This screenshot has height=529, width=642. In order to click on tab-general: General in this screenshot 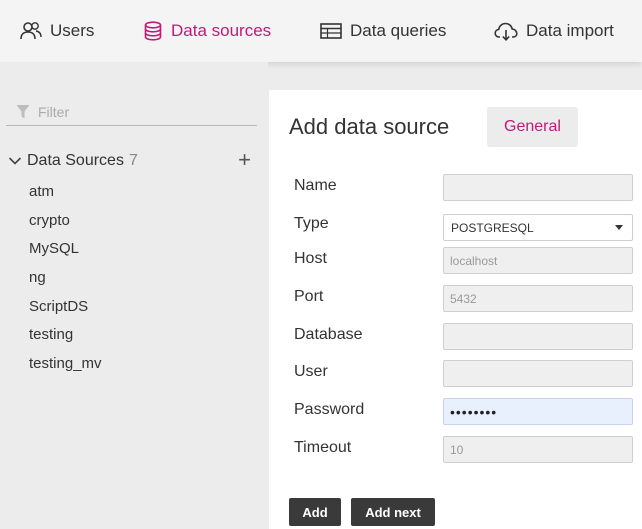, I will do `click(532, 127)`.